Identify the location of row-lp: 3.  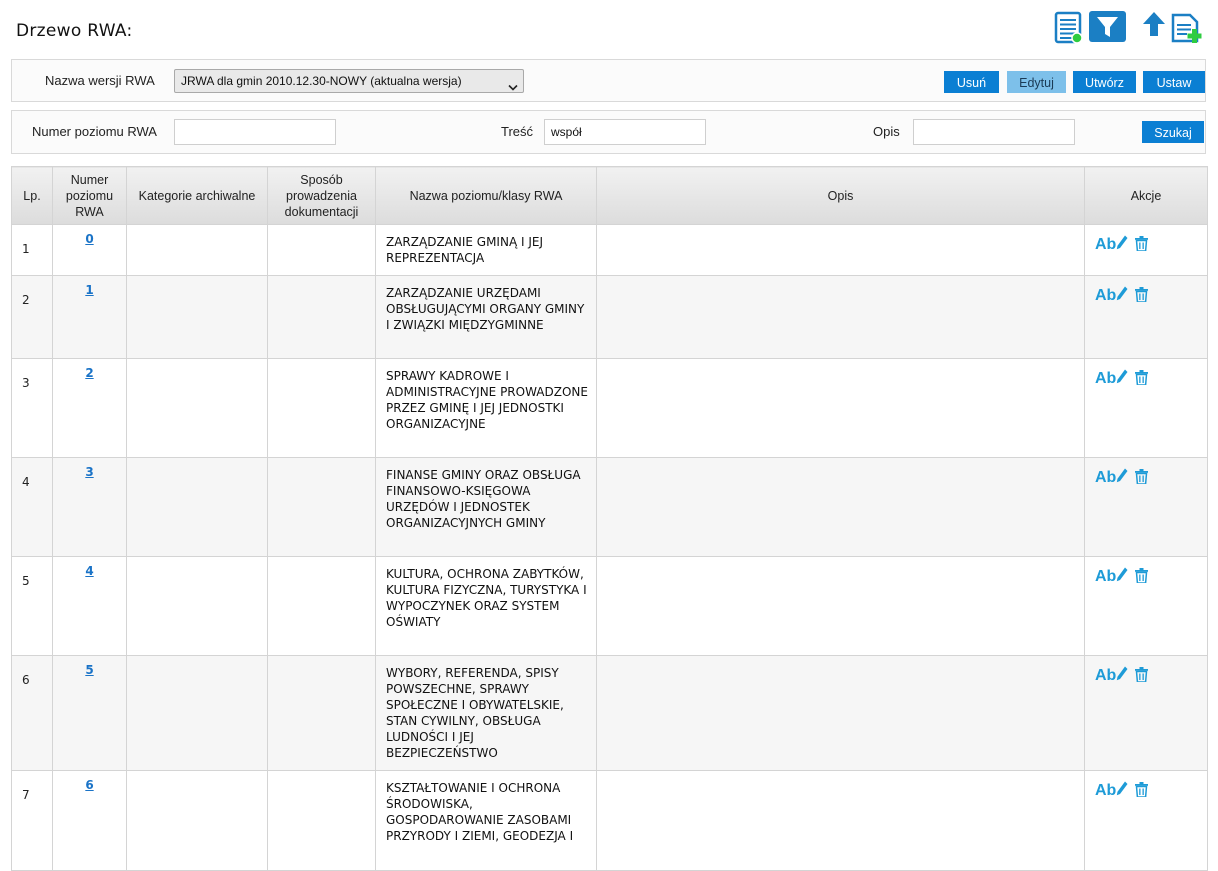
(26, 383).